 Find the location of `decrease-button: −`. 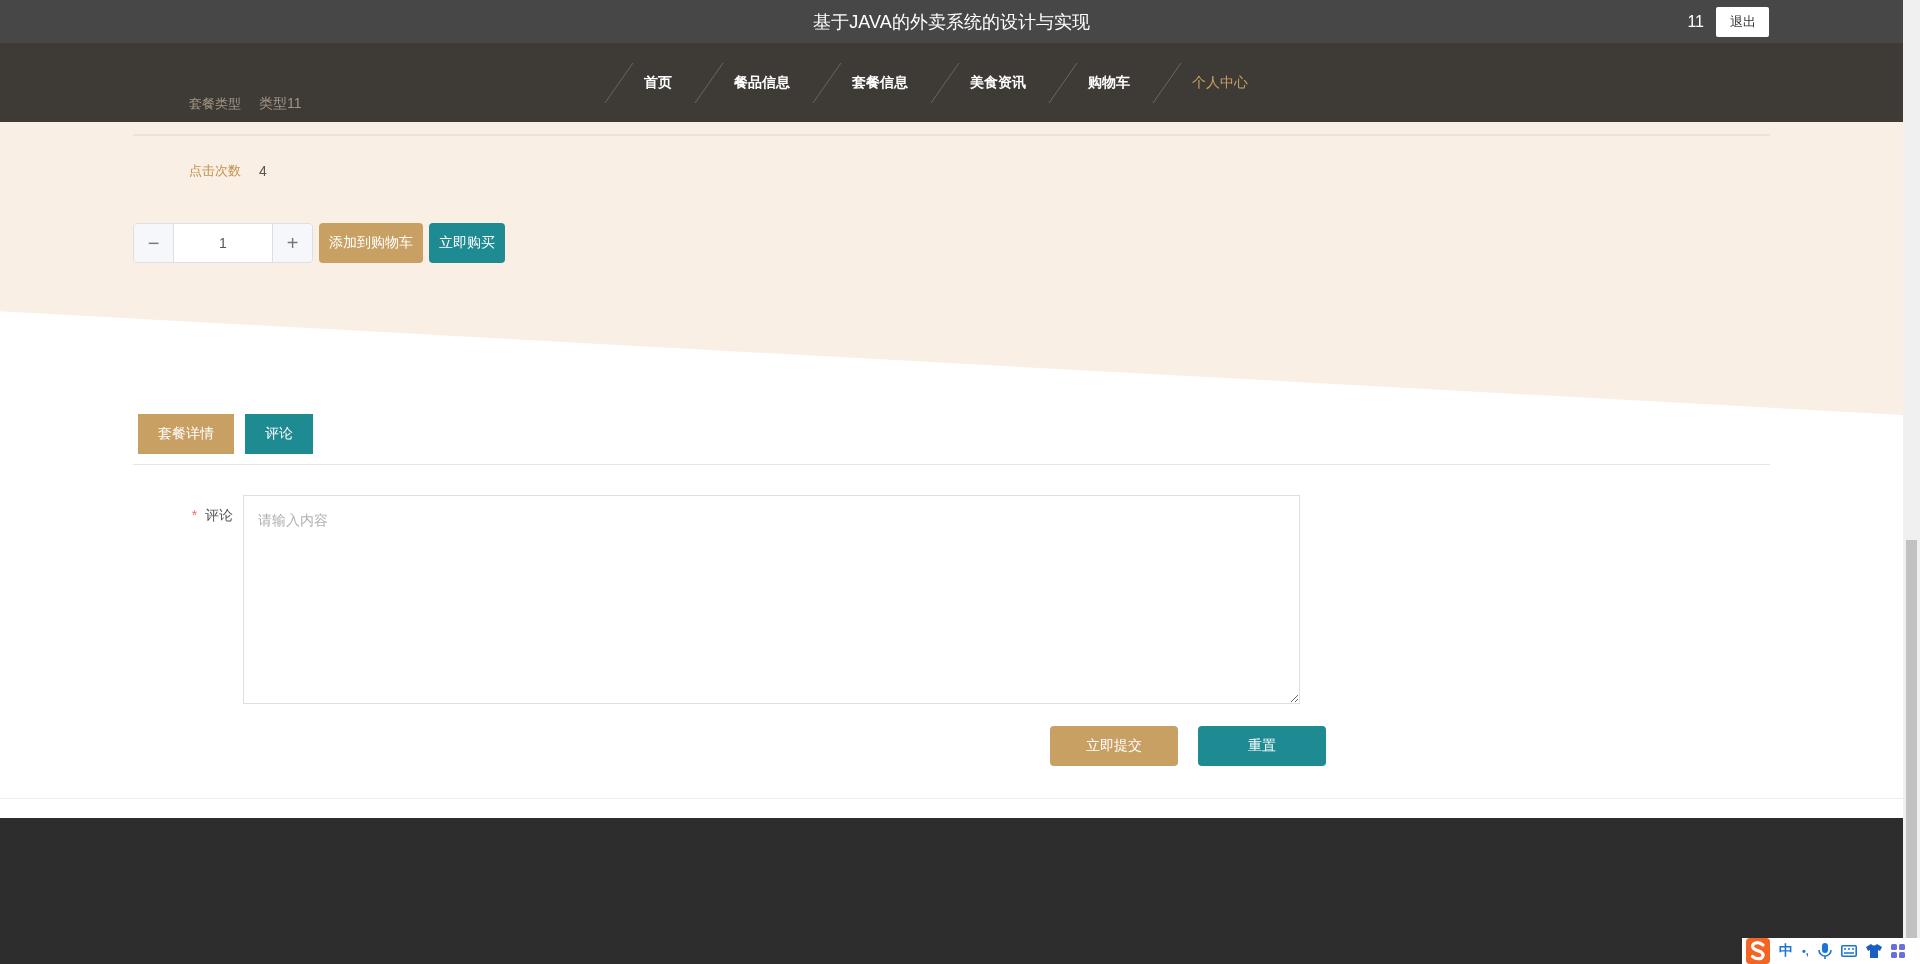

decrease-button: − is located at coordinates (153, 243).